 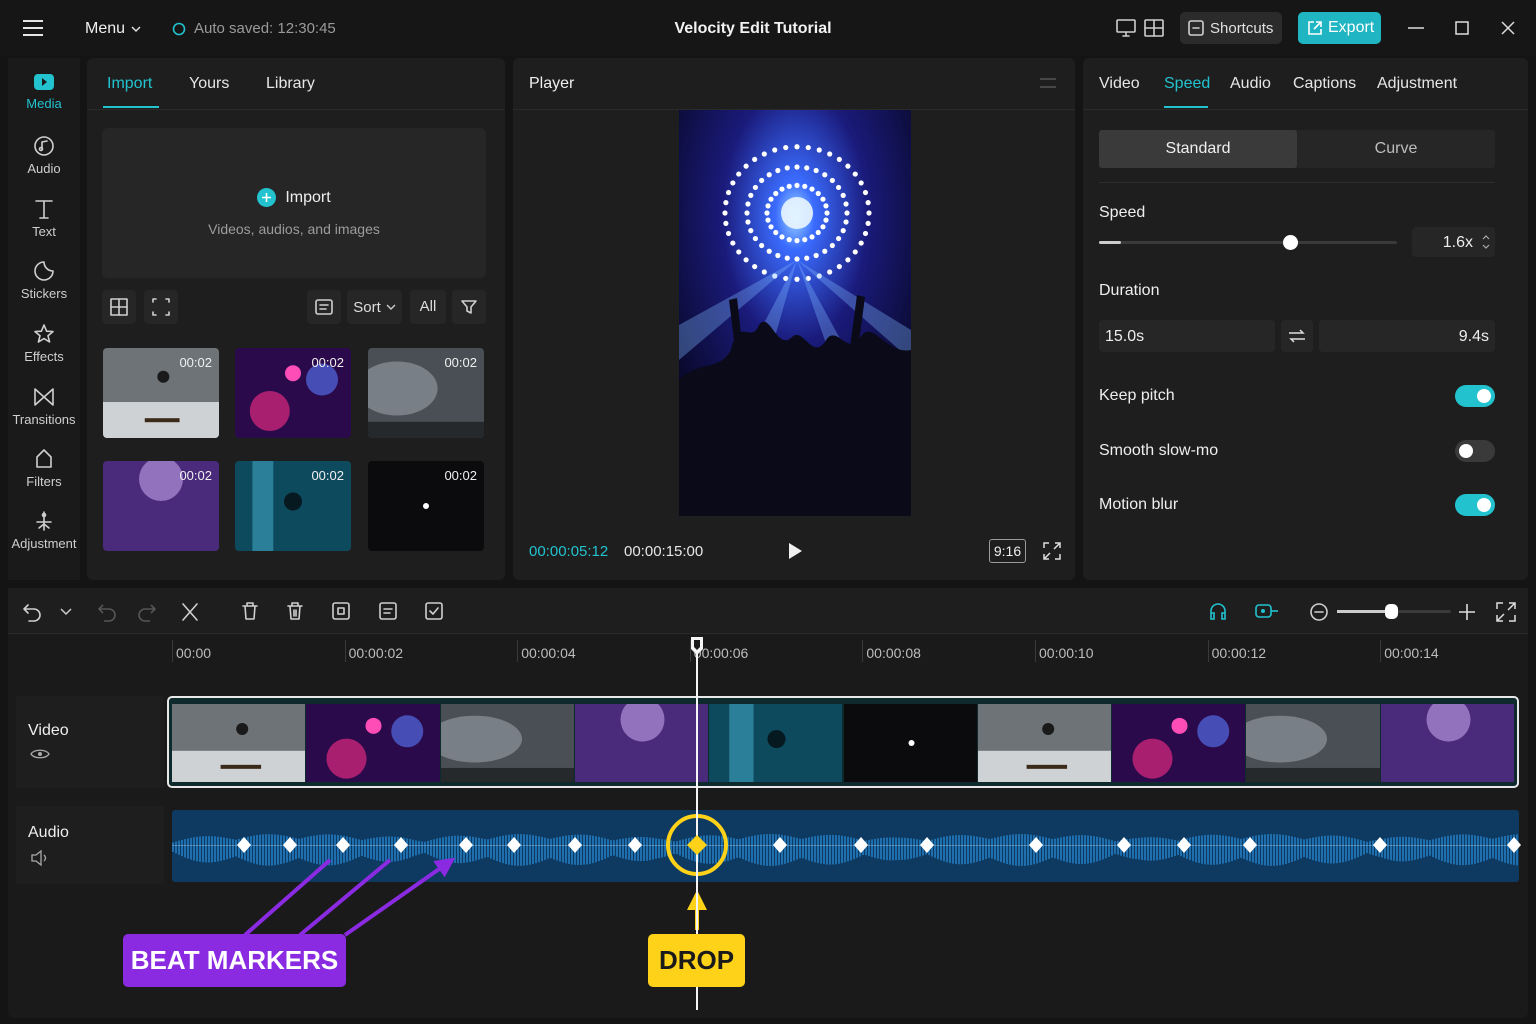 What do you see at coordinates (250, 611) in the screenshot?
I see `delete-left-icon` at bounding box center [250, 611].